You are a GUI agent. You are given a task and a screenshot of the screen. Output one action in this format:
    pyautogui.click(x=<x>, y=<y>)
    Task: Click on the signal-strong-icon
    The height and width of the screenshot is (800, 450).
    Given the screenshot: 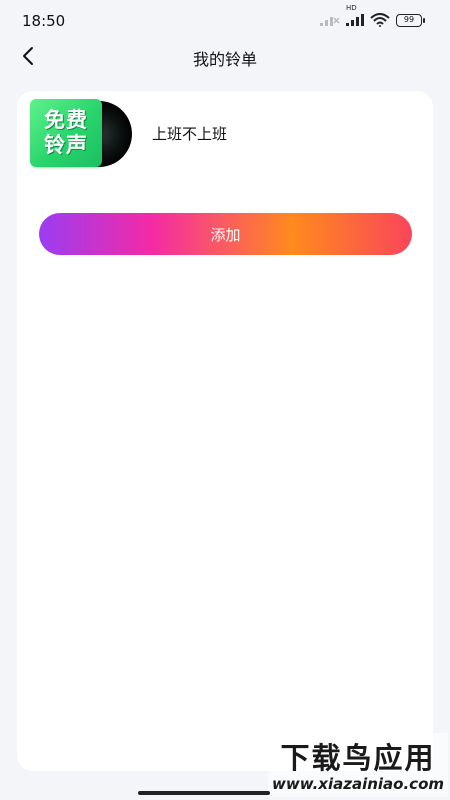 What is the action you would take?
    pyautogui.click(x=355, y=19)
    